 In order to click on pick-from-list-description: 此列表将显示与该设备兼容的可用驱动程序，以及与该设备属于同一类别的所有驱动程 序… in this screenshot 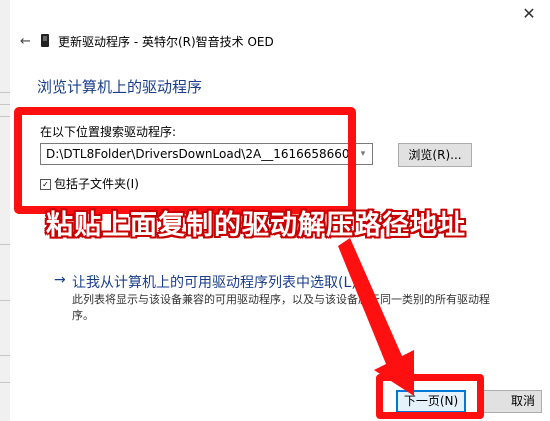, I will do `click(292, 308)`.